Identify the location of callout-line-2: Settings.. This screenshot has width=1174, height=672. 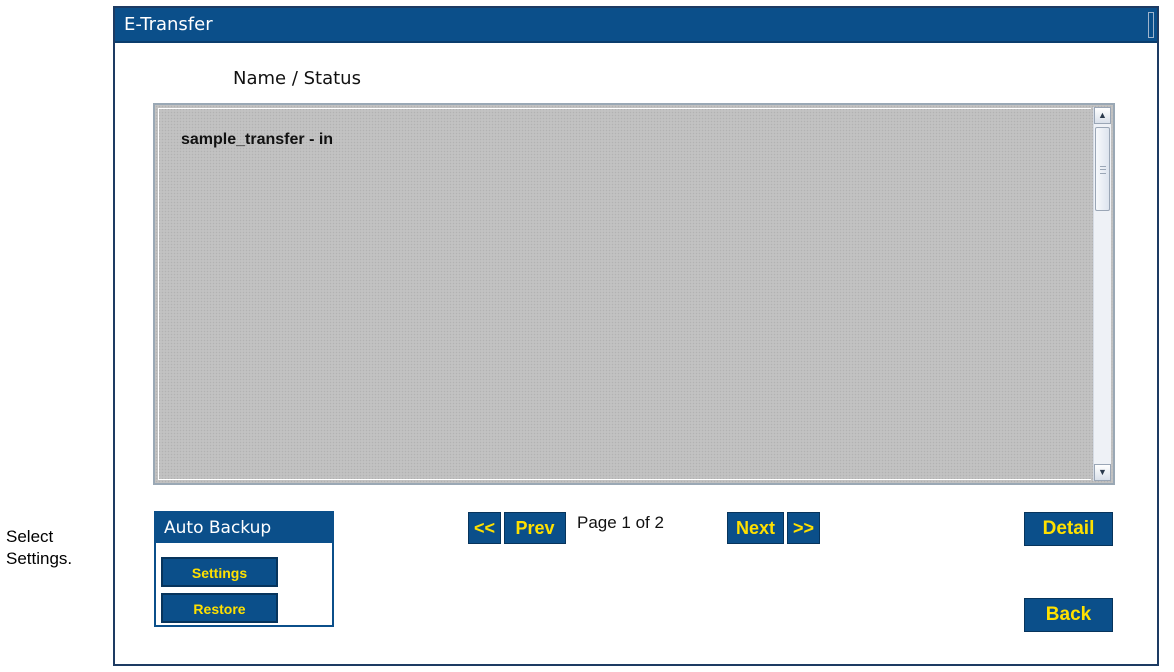
(39, 558).